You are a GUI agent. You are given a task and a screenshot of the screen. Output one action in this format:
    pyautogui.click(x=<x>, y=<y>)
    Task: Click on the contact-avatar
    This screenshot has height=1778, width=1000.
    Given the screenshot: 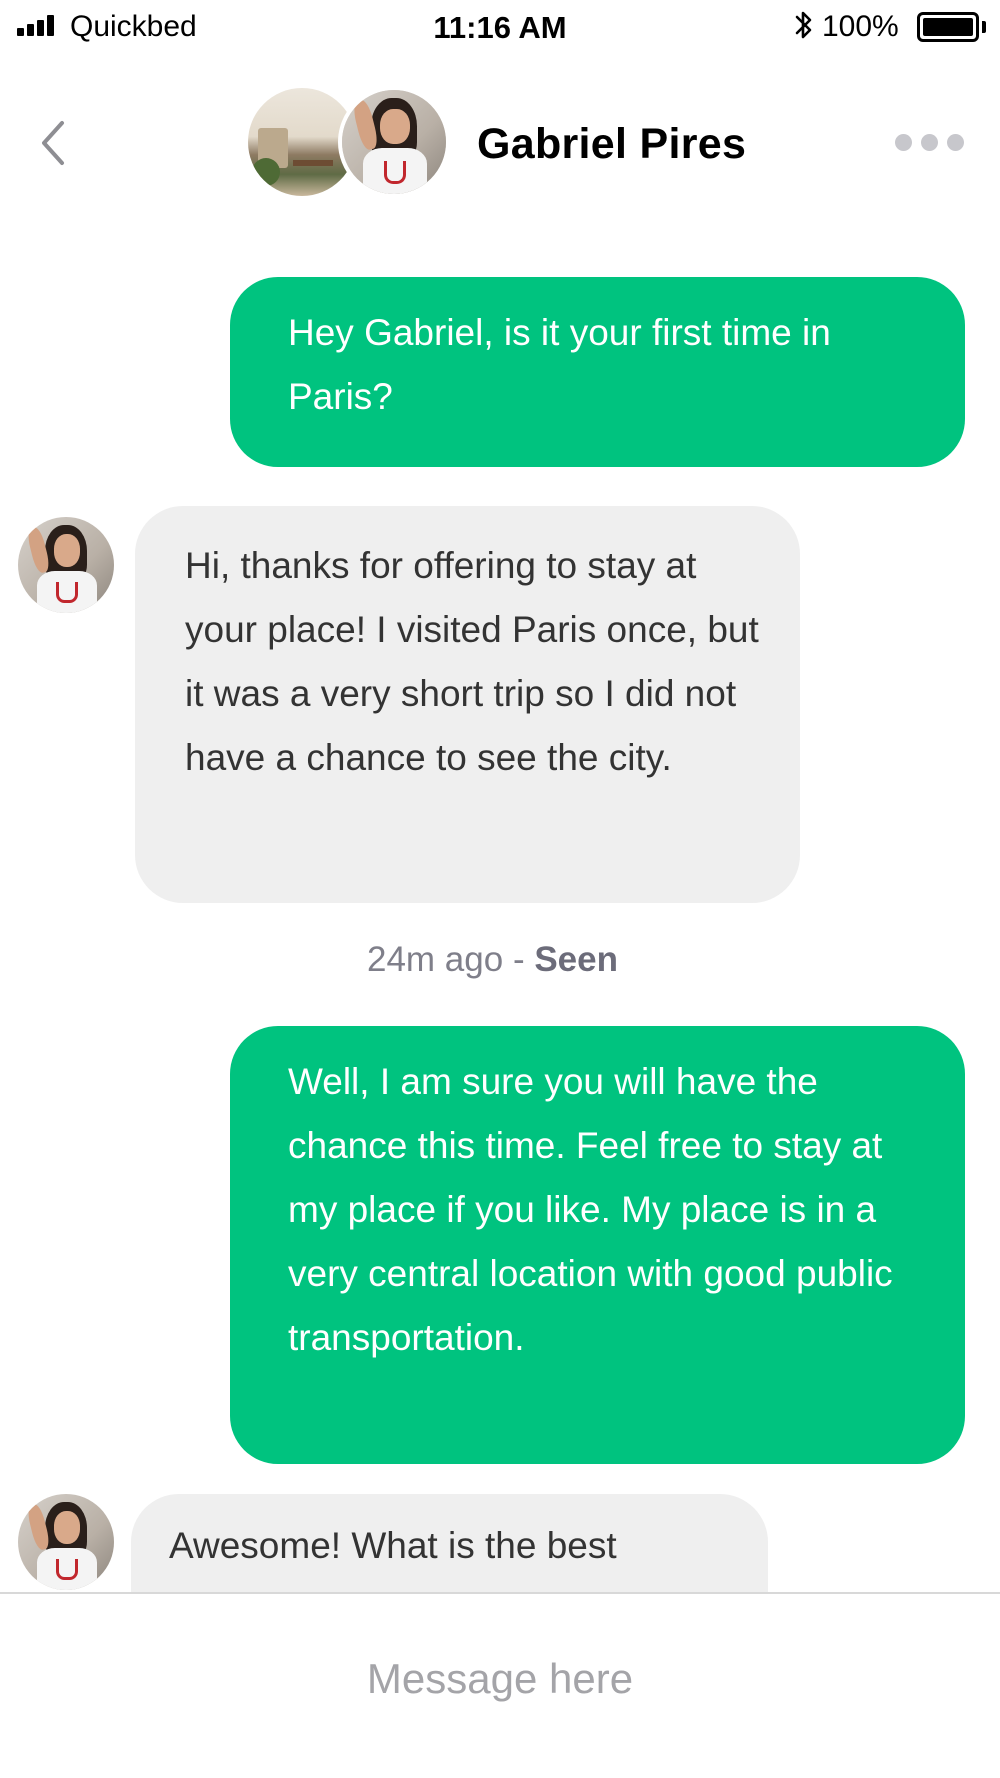 What is the action you would take?
    pyautogui.click(x=394, y=142)
    